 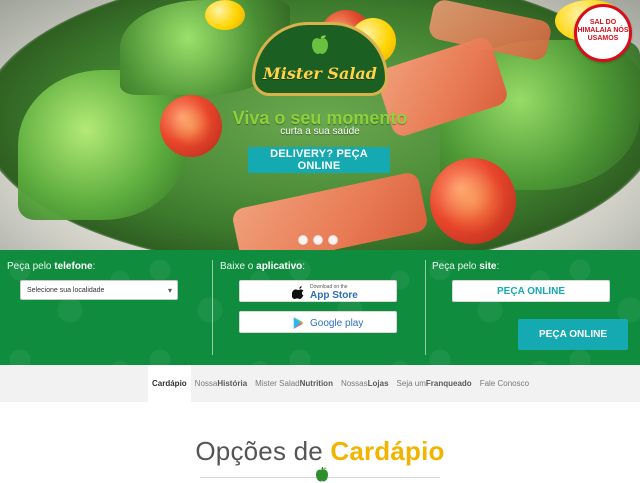 What do you see at coordinates (337, 323) in the screenshot?
I see `google-play-label: Google play` at bounding box center [337, 323].